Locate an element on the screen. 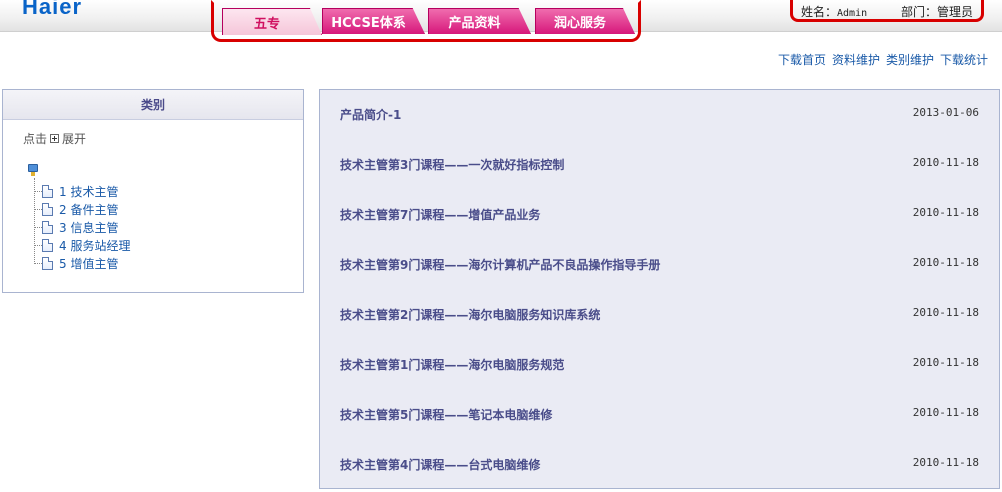  tree-item-value-added-lead: 5 增值主管 is located at coordinates (76, 263).